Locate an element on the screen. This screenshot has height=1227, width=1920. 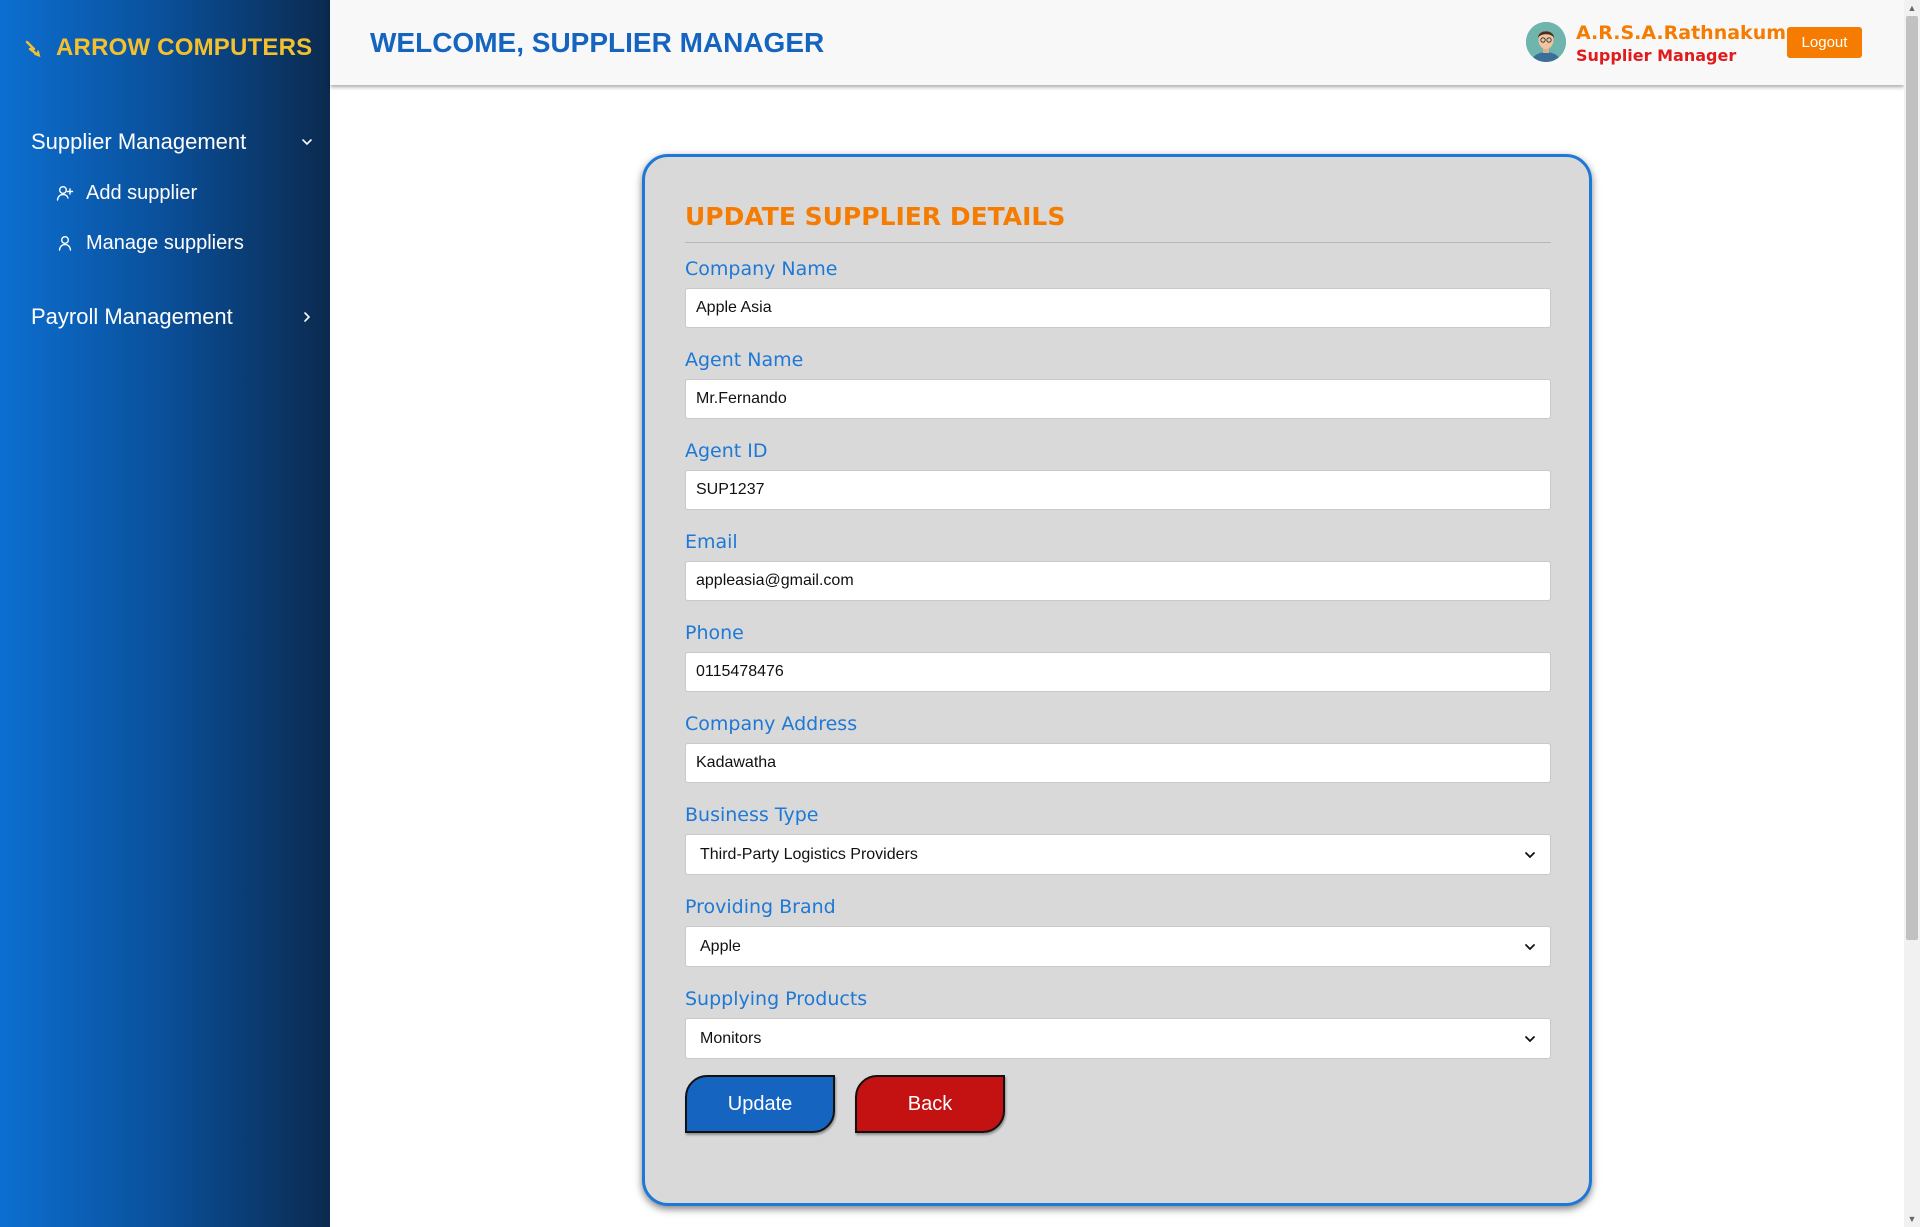
avatar-icon is located at coordinates (1546, 42).